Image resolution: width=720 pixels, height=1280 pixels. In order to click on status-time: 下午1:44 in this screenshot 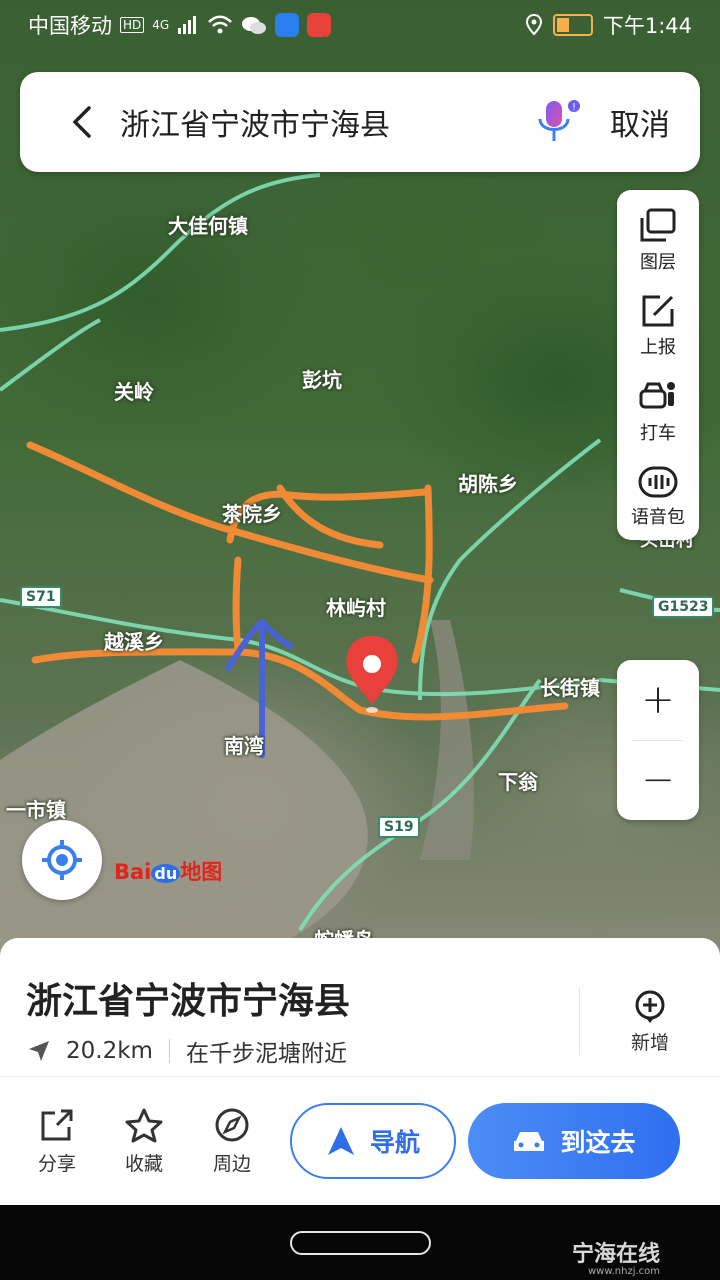, I will do `click(647, 26)`.